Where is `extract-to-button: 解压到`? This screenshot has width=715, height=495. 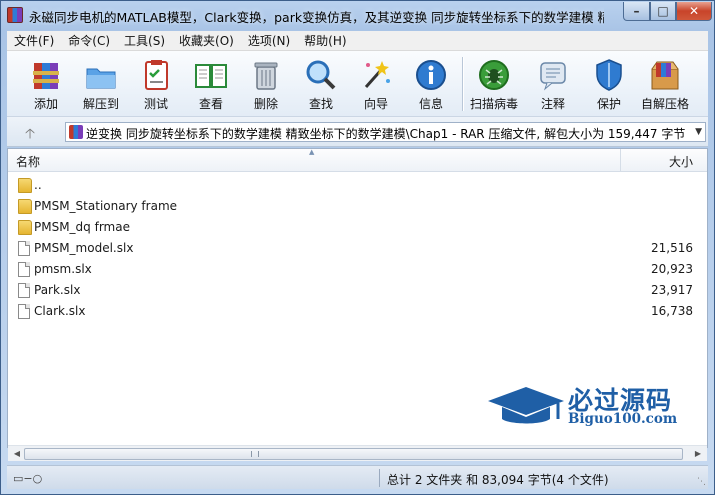 extract-to-button: 解压到 is located at coordinates (101, 85).